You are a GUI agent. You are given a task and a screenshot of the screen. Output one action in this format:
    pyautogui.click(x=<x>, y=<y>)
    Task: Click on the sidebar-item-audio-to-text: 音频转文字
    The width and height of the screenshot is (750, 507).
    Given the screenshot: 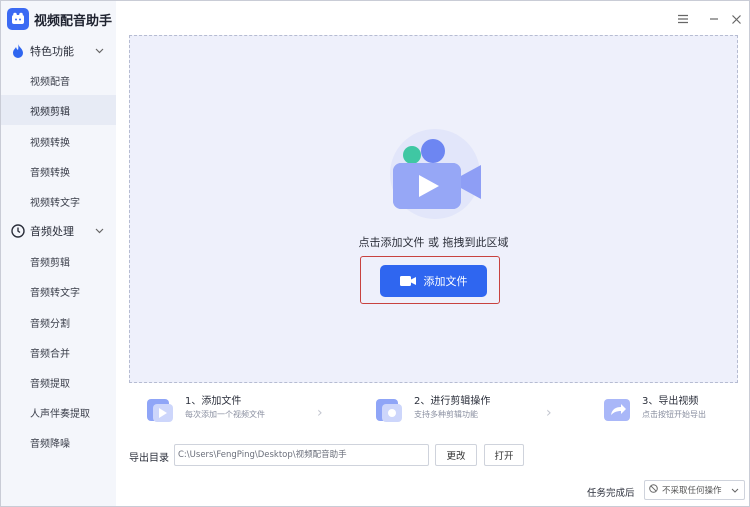 What is the action you would take?
    pyautogui.click(x=58, y=291)
    